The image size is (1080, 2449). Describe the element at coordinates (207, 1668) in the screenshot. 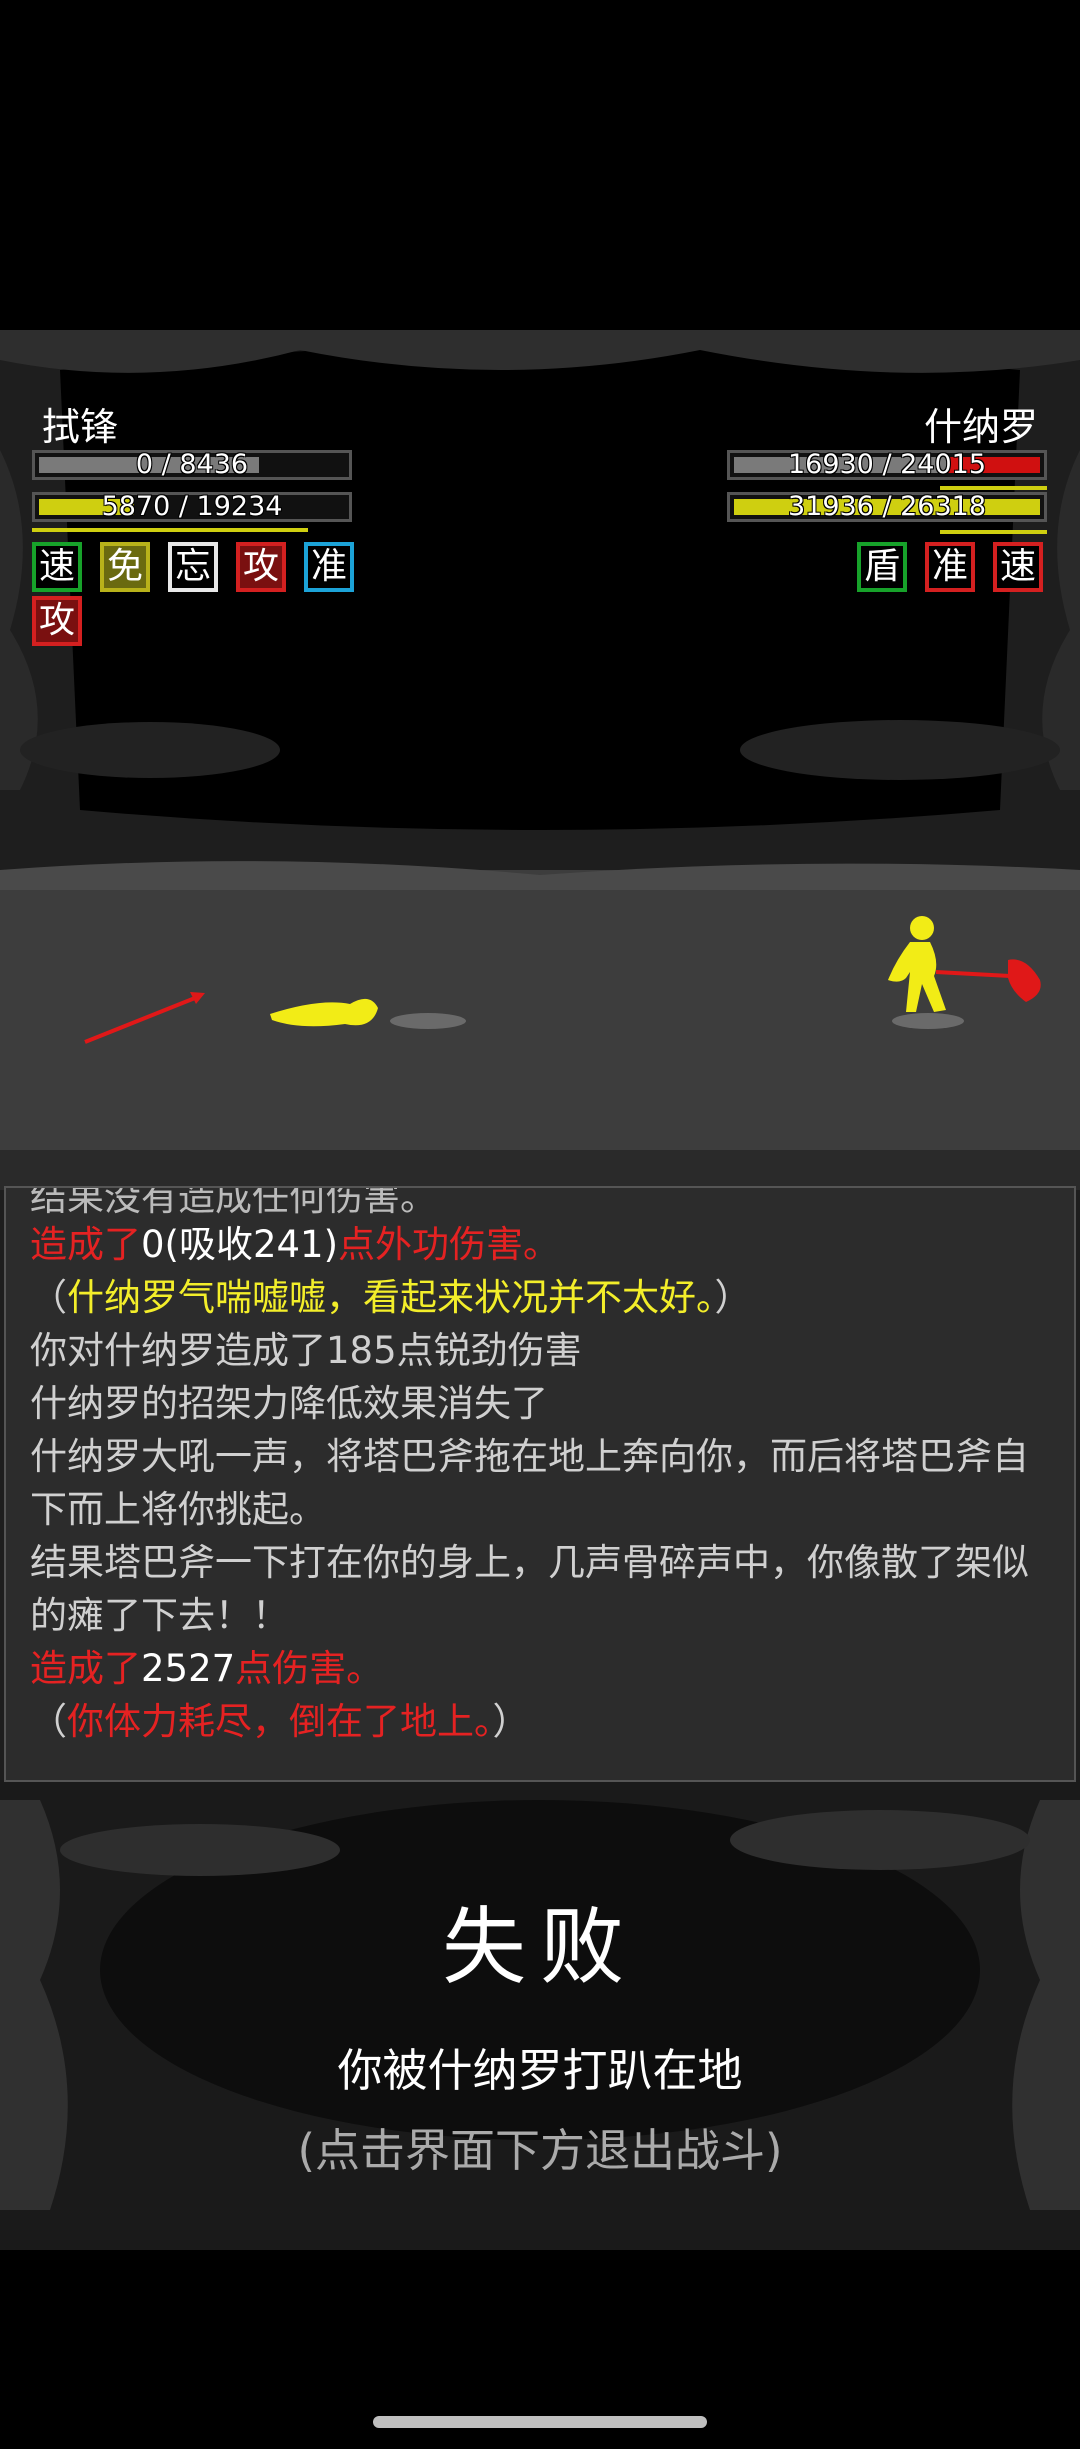

I see `log-line: 造成了2527点伤害。` at that location.